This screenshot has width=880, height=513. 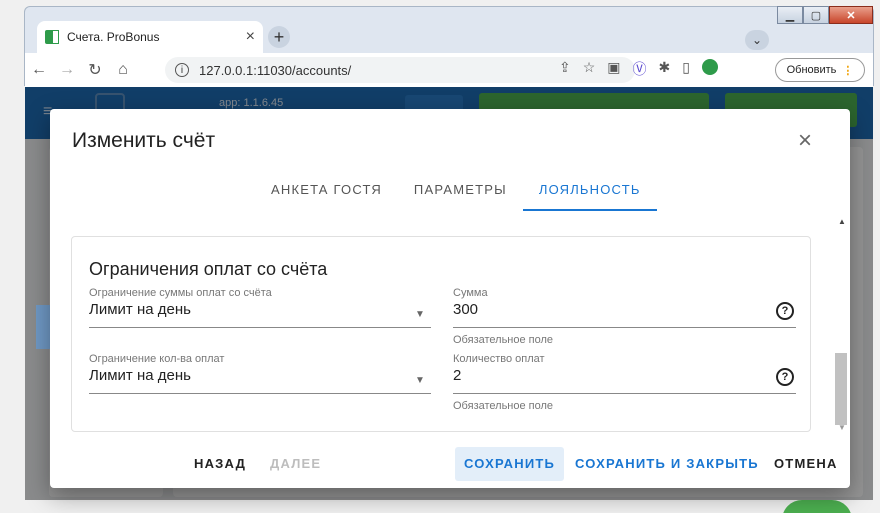 What do you see at coordinates (842, 221) in the screenshot?
I see `scroll-up-arrow-icon: ▲` at bounding box center [842, 221].